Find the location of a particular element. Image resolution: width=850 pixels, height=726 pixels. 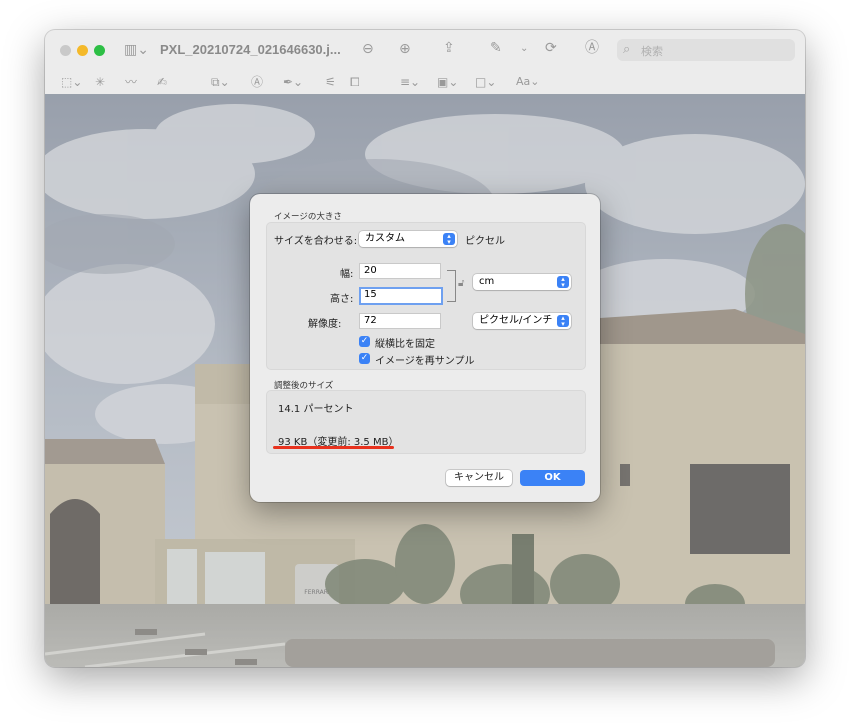

sidebar-icon: ▥⌄ is located at coordinates (136, 50).